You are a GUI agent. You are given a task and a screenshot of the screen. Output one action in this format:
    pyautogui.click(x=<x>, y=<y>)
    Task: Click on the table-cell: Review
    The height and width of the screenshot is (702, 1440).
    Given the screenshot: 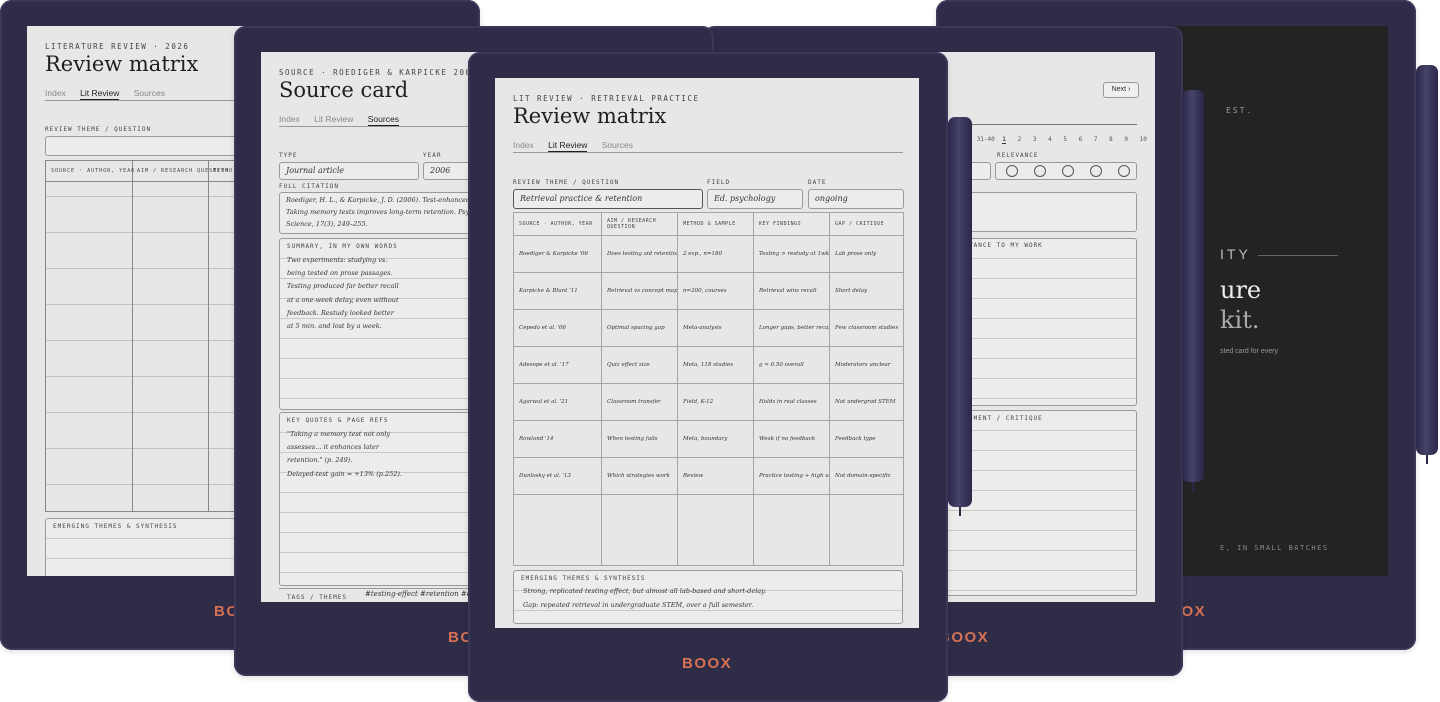 What is the action you would take?
    pyautogui.click(x=715, y=476)
    